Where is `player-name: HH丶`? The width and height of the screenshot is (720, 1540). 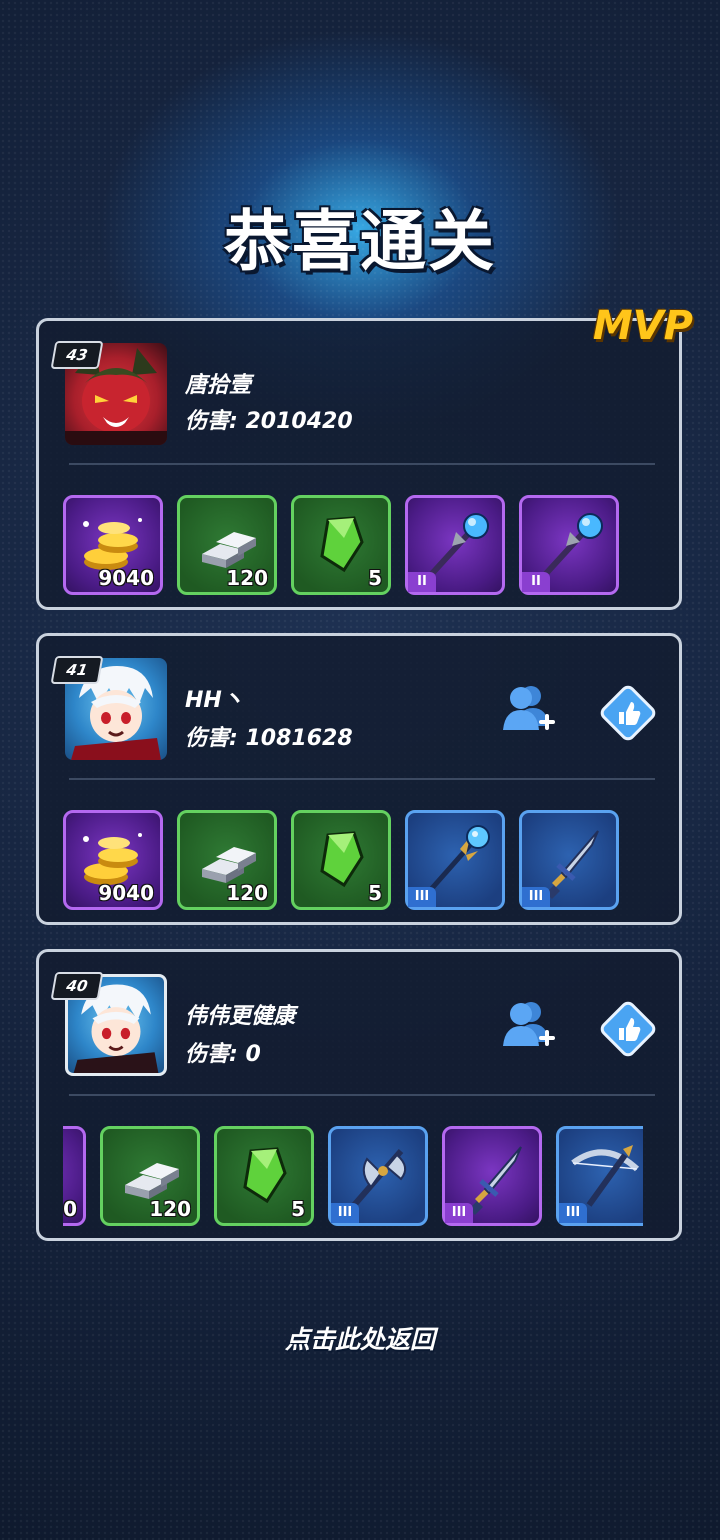
player-name: HH丶 is located at coordinates (214, 700).